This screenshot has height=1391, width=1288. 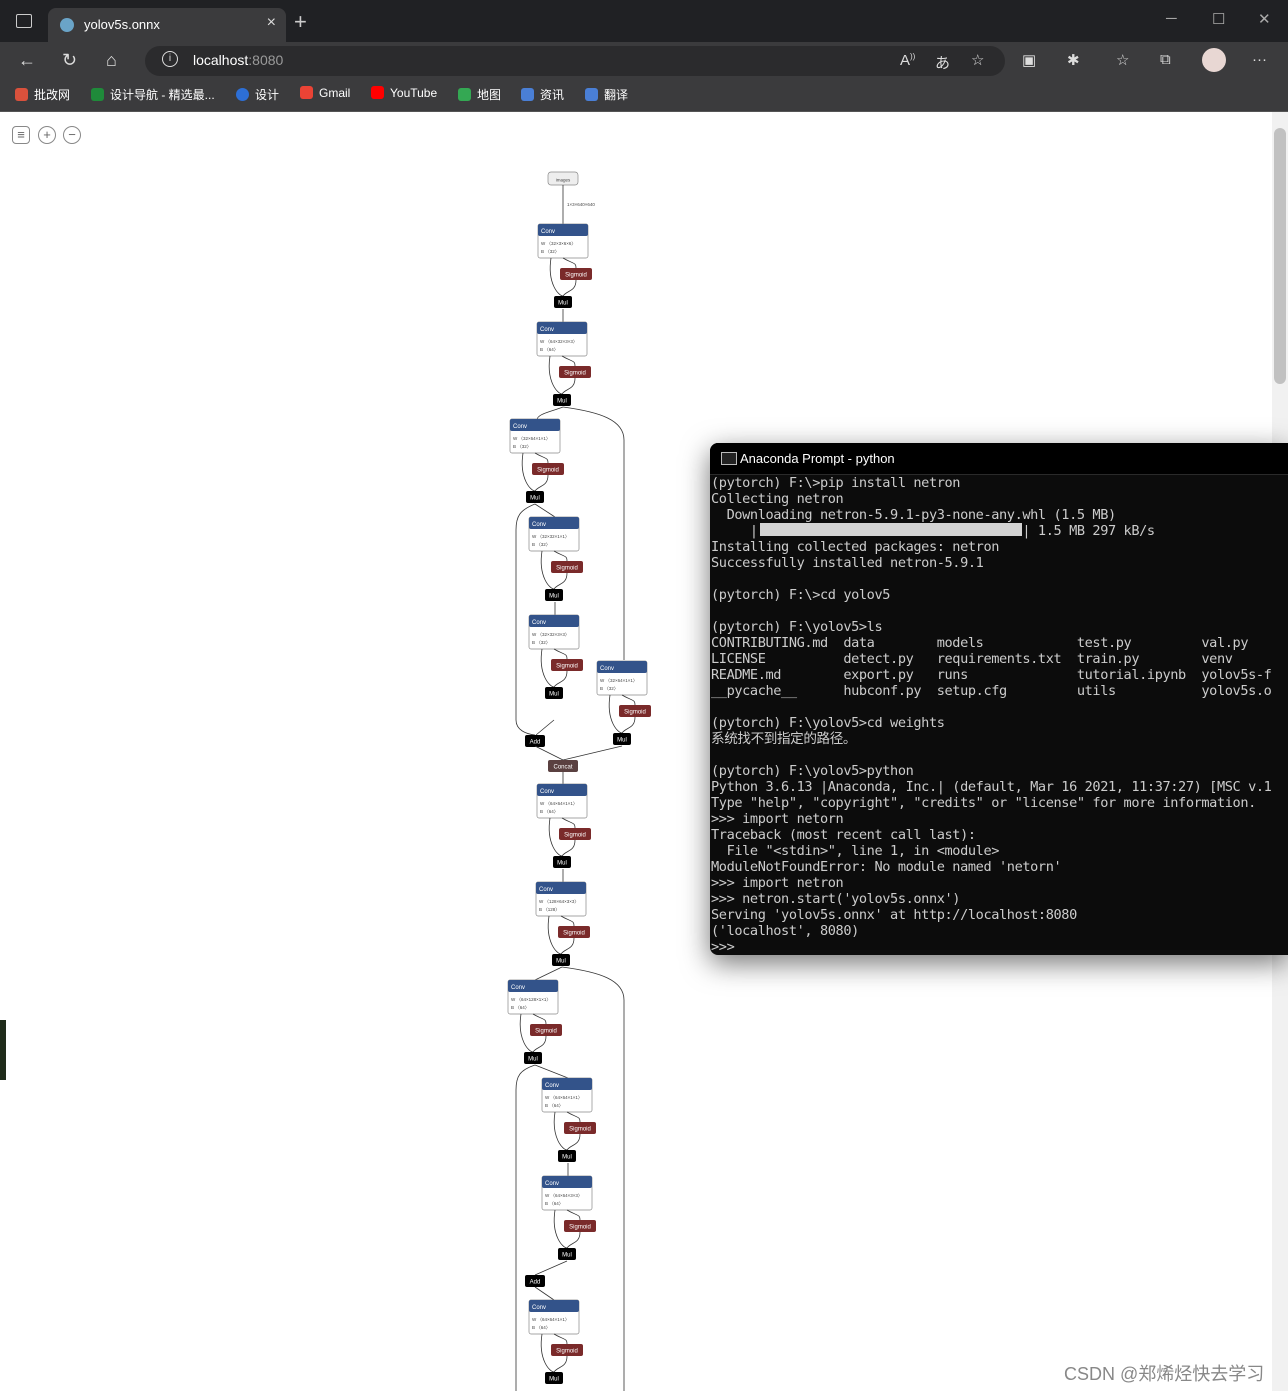 What do you see at coordinates (1073, 60) in the screenshot?
I see `extensions-icon: ✱` at bounding box center [1073, 60].